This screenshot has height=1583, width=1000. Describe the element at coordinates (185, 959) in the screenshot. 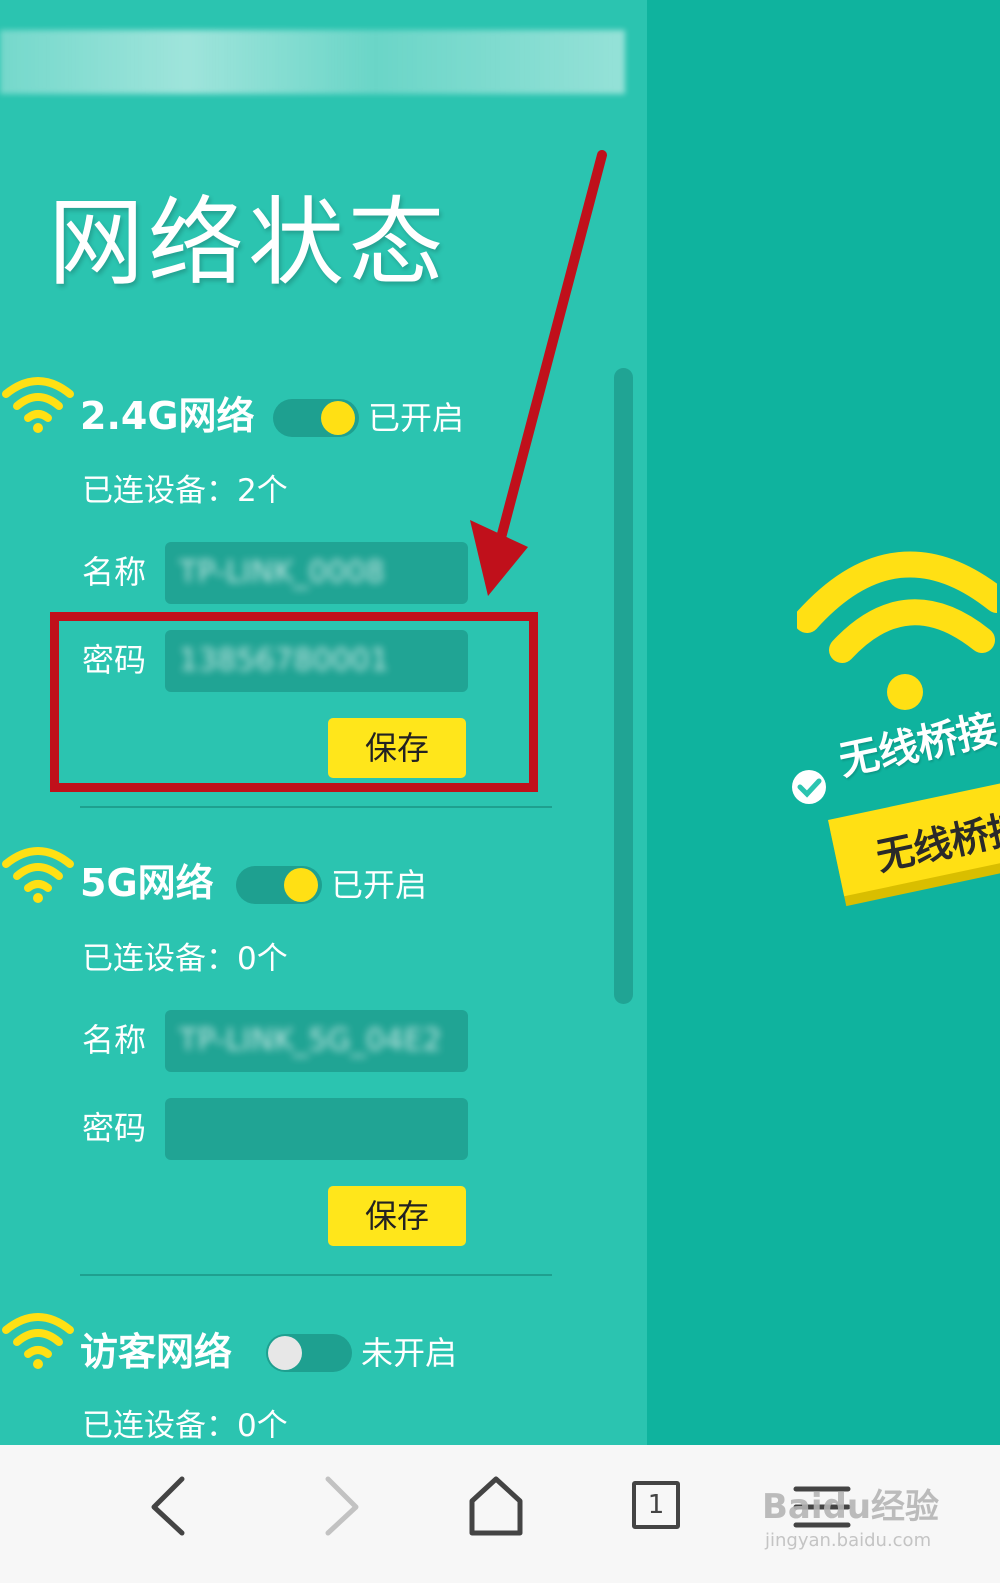

I see `connected-devices-5g: 已连设备：0个` at that location.